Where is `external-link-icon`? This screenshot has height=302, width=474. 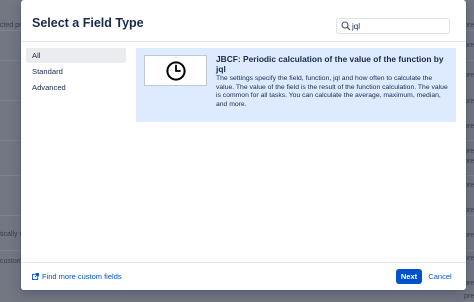 external-link-icon is located at coordinates (35, 276).